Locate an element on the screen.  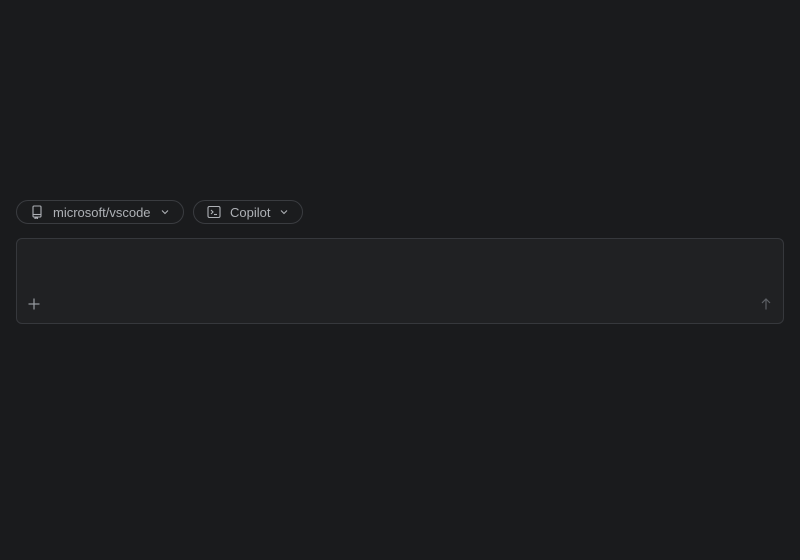
send-button is located at coordinates (766, 306).